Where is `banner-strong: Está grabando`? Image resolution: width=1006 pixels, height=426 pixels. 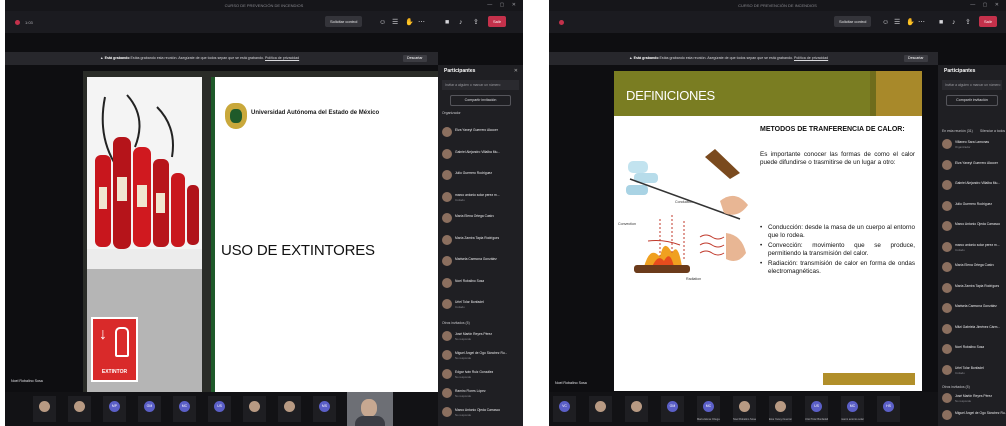 banner-strong: Está grabando is located at coordinates (117, 58).